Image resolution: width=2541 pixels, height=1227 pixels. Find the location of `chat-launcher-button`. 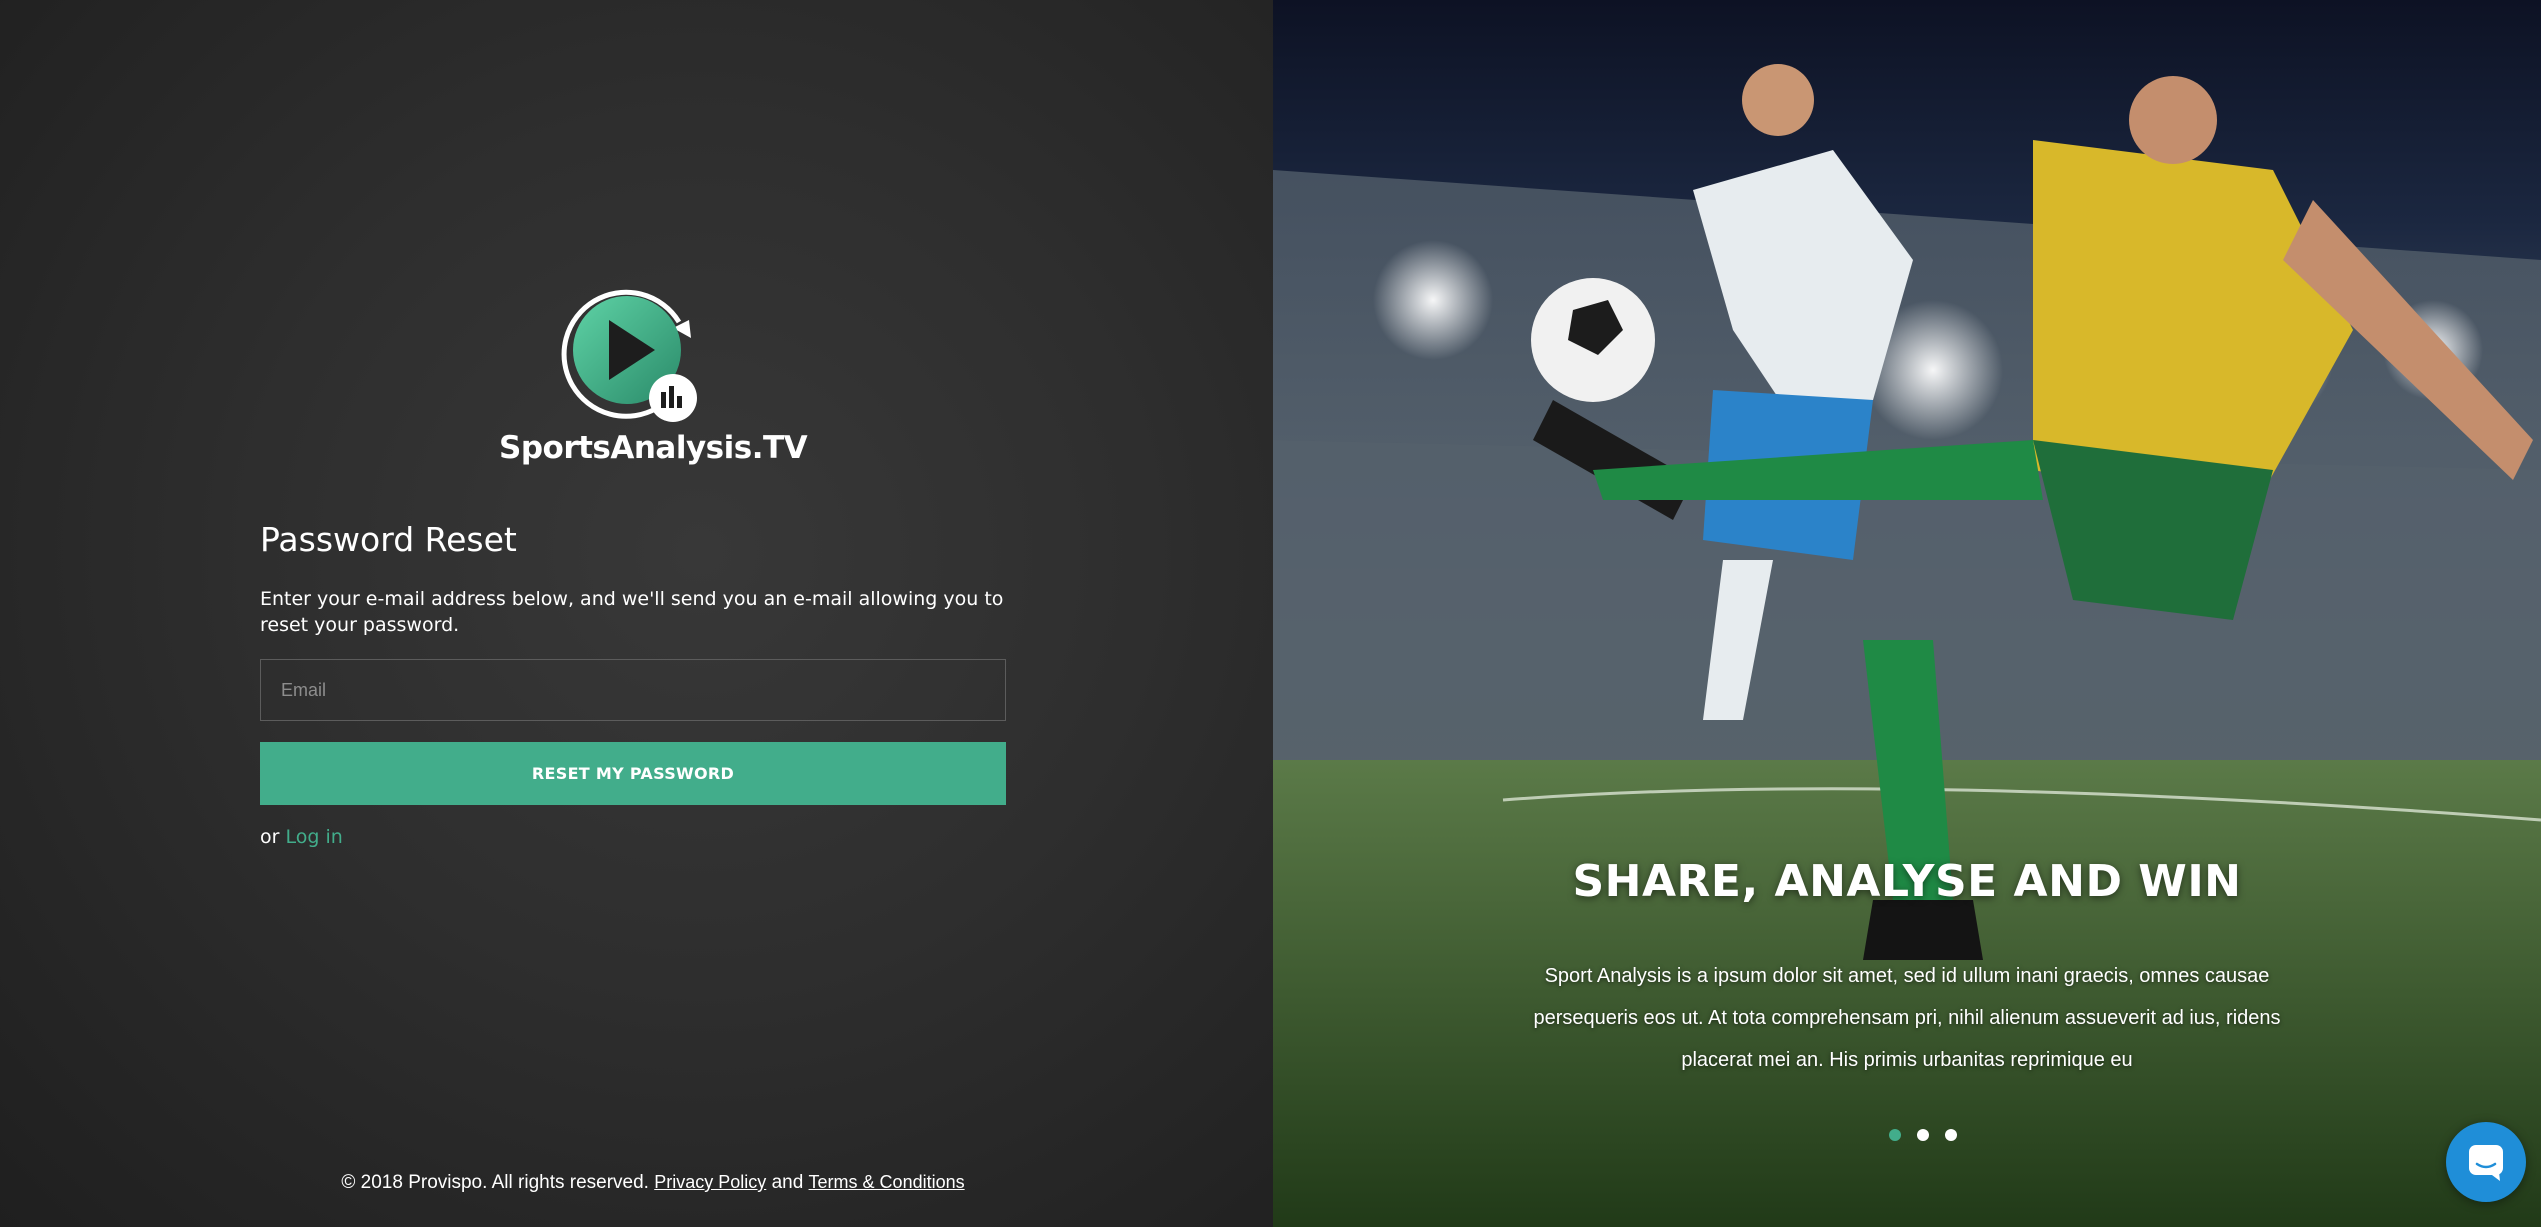

chat-launcher-button is located at coordinates (2486, 1162).